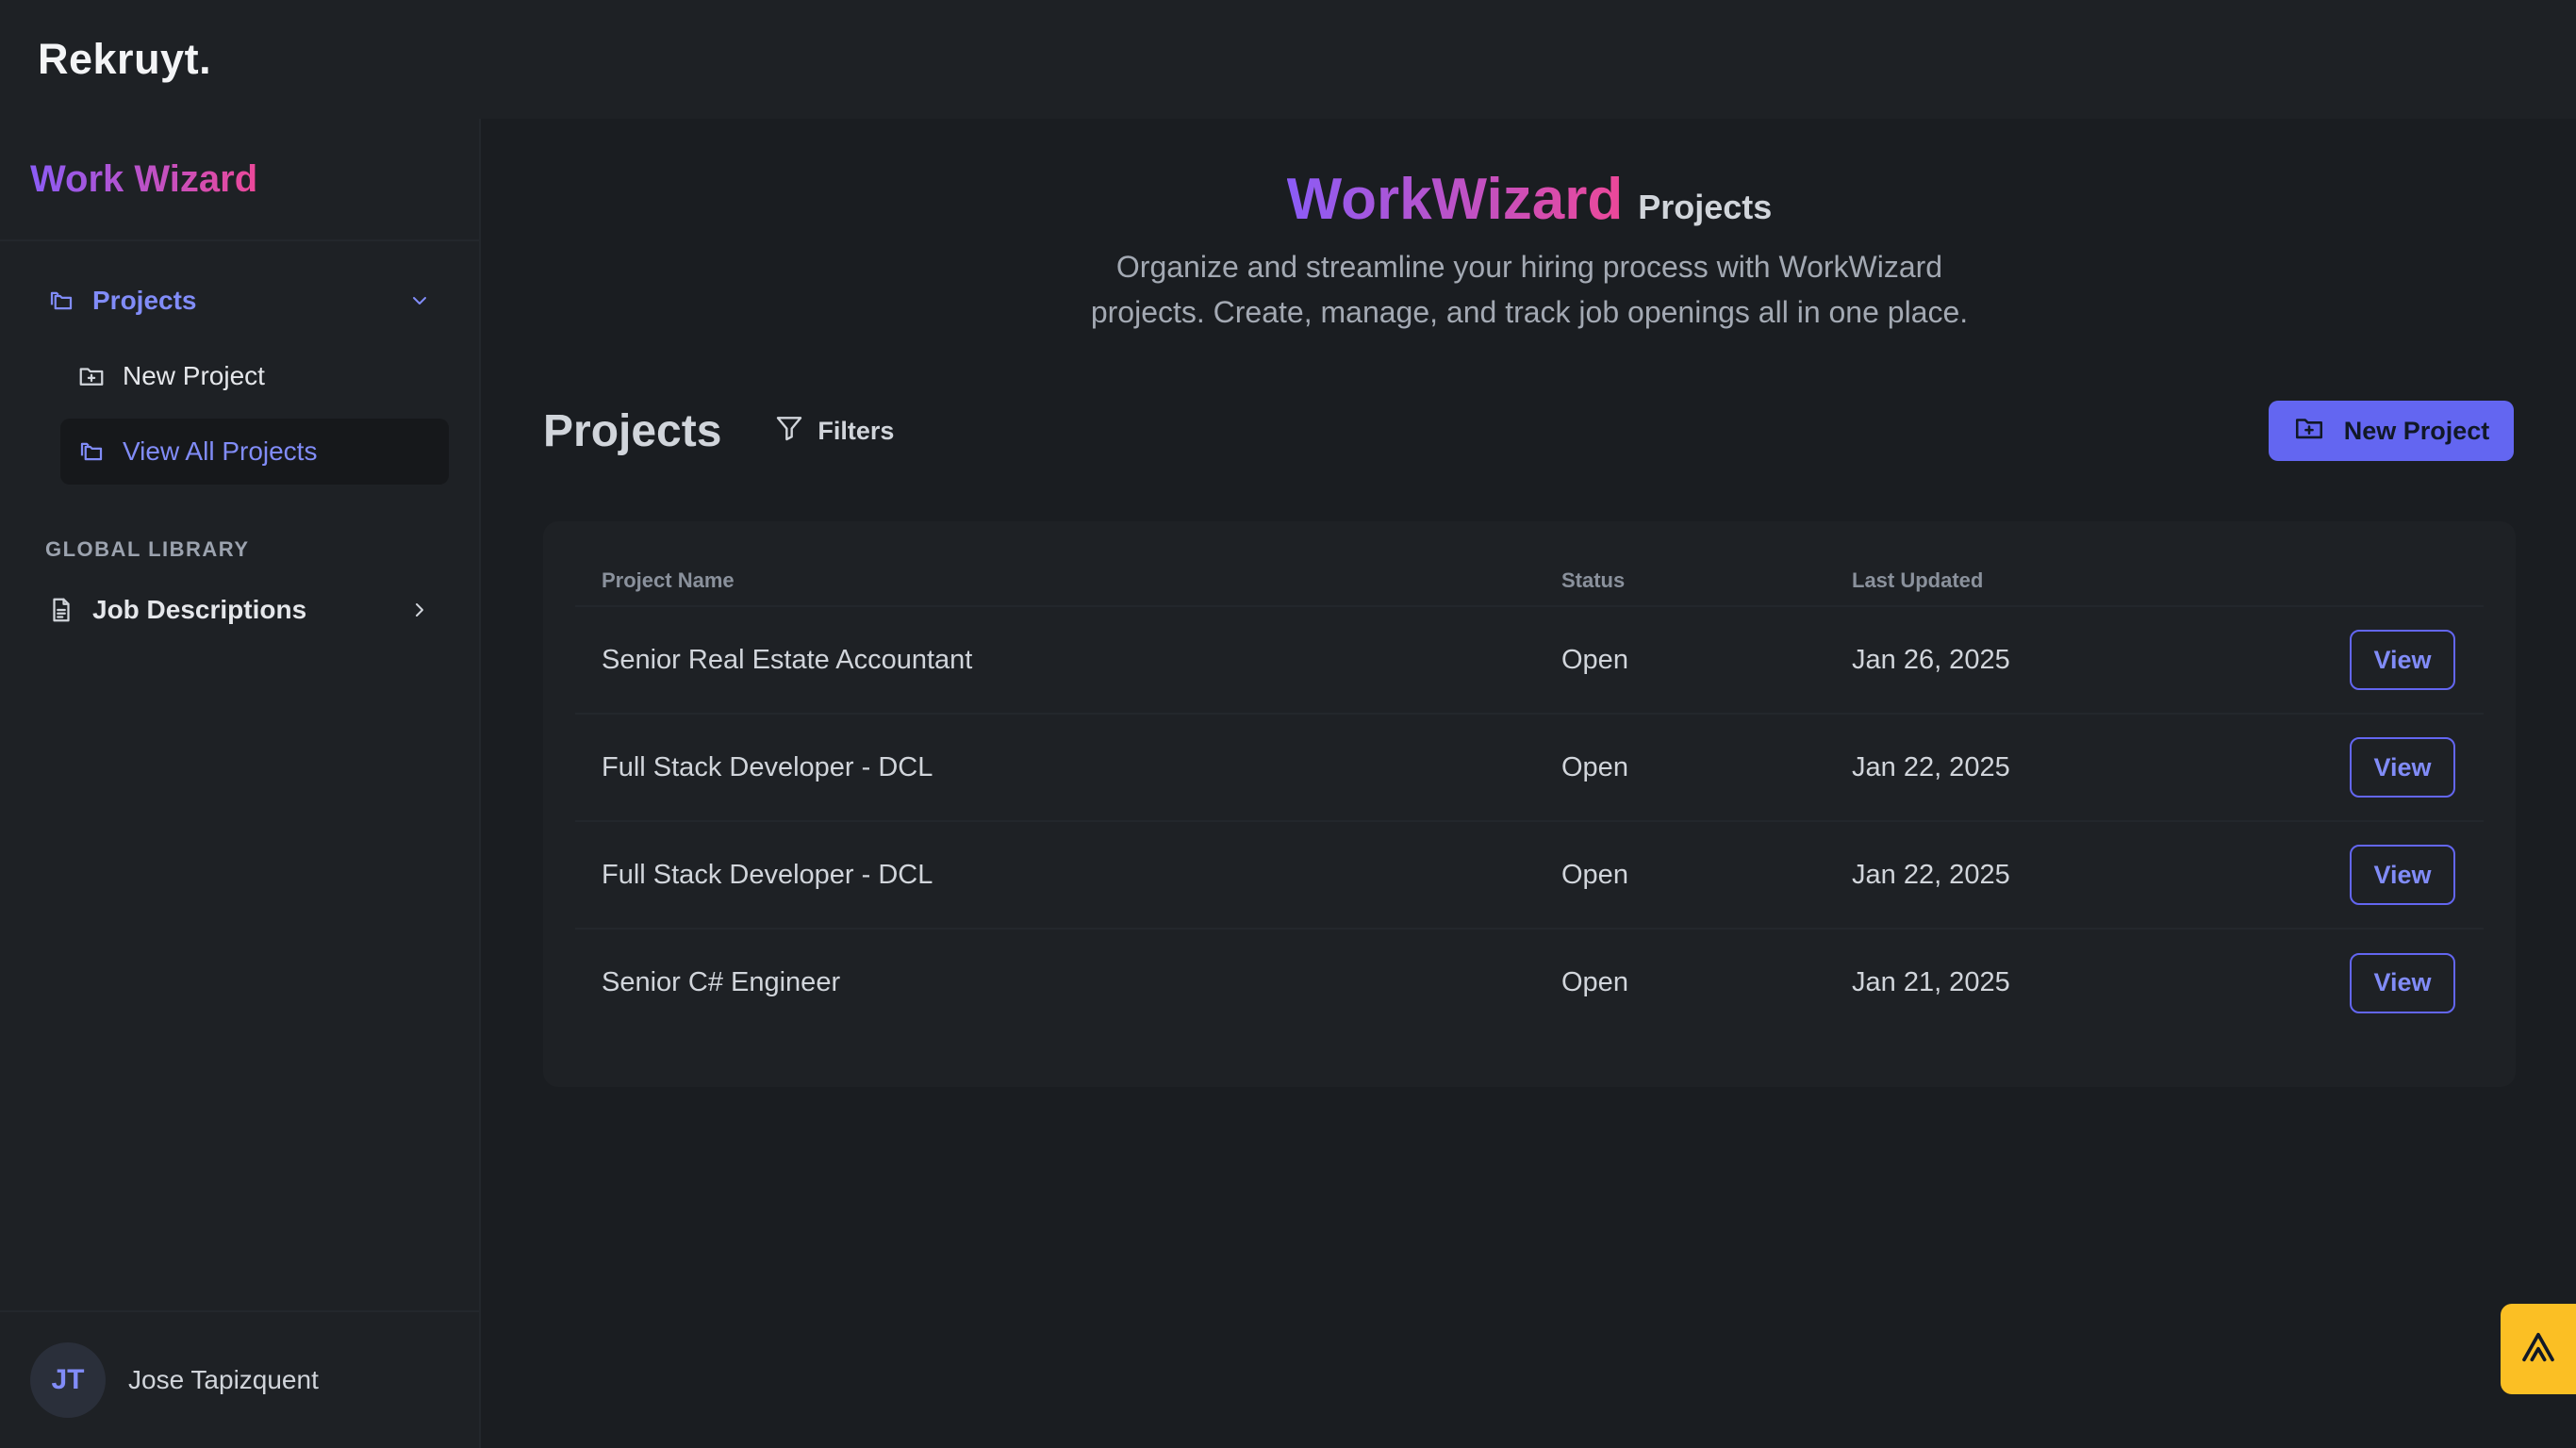  Describe the element at coordinates (2070, 581) in the screenshot. I see `column-header-last-updated: Last Updated` at that location.